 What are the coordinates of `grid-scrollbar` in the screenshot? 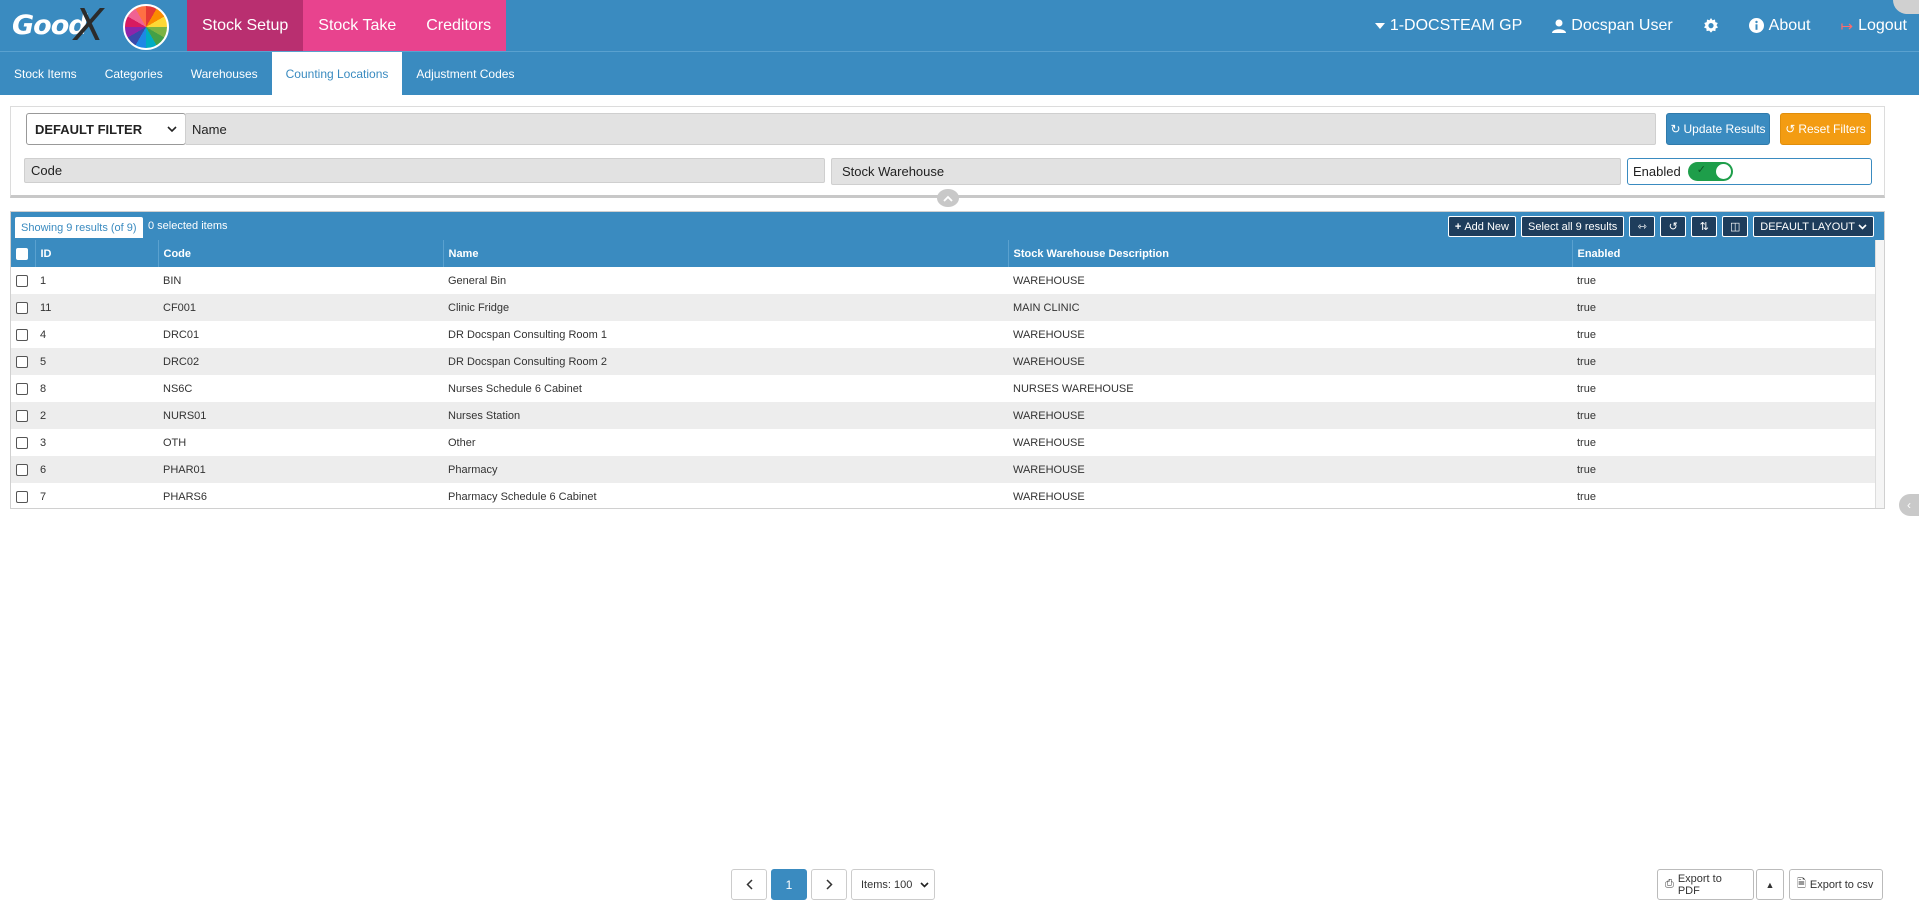 It's located at (1879, 374).